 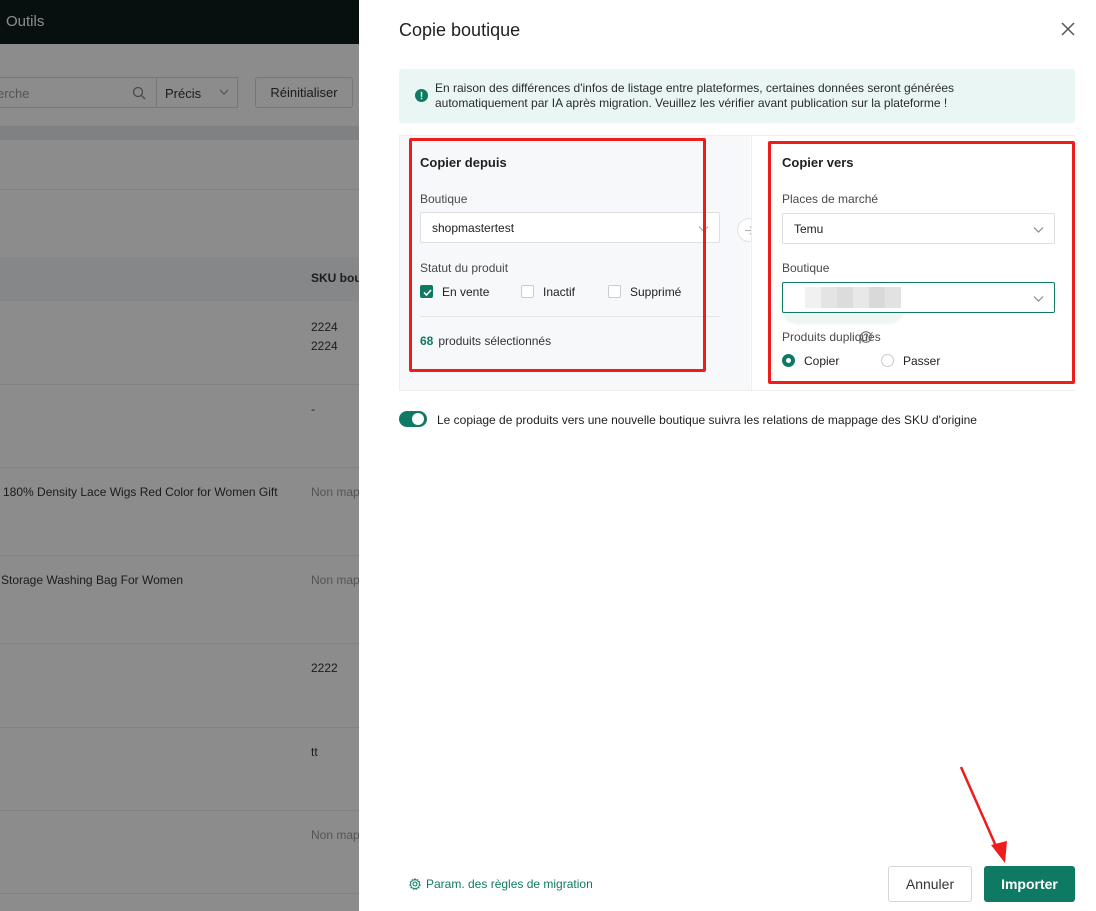 I want to click on radio-label: Passer, so click(x=922, y=361).